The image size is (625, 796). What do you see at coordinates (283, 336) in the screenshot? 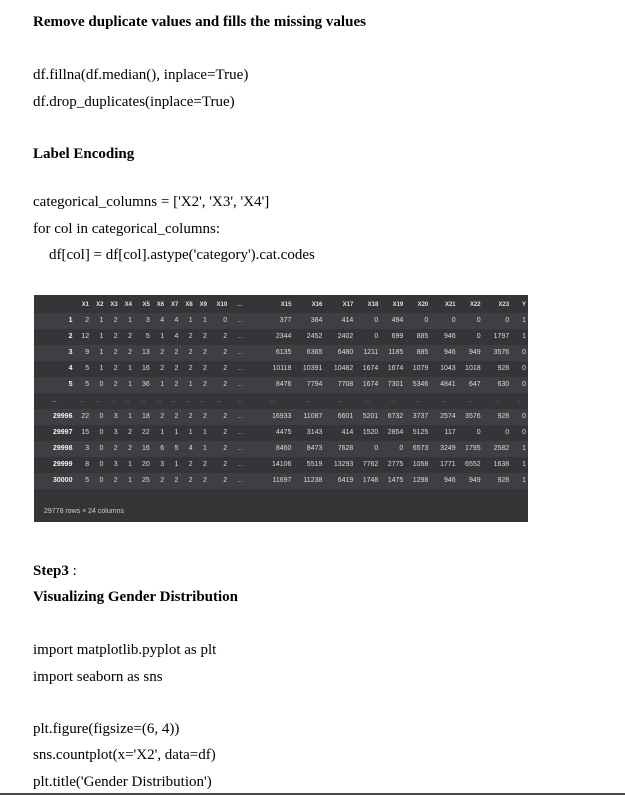
I see `table-cell: 2344` at bounding box center [283, 336].